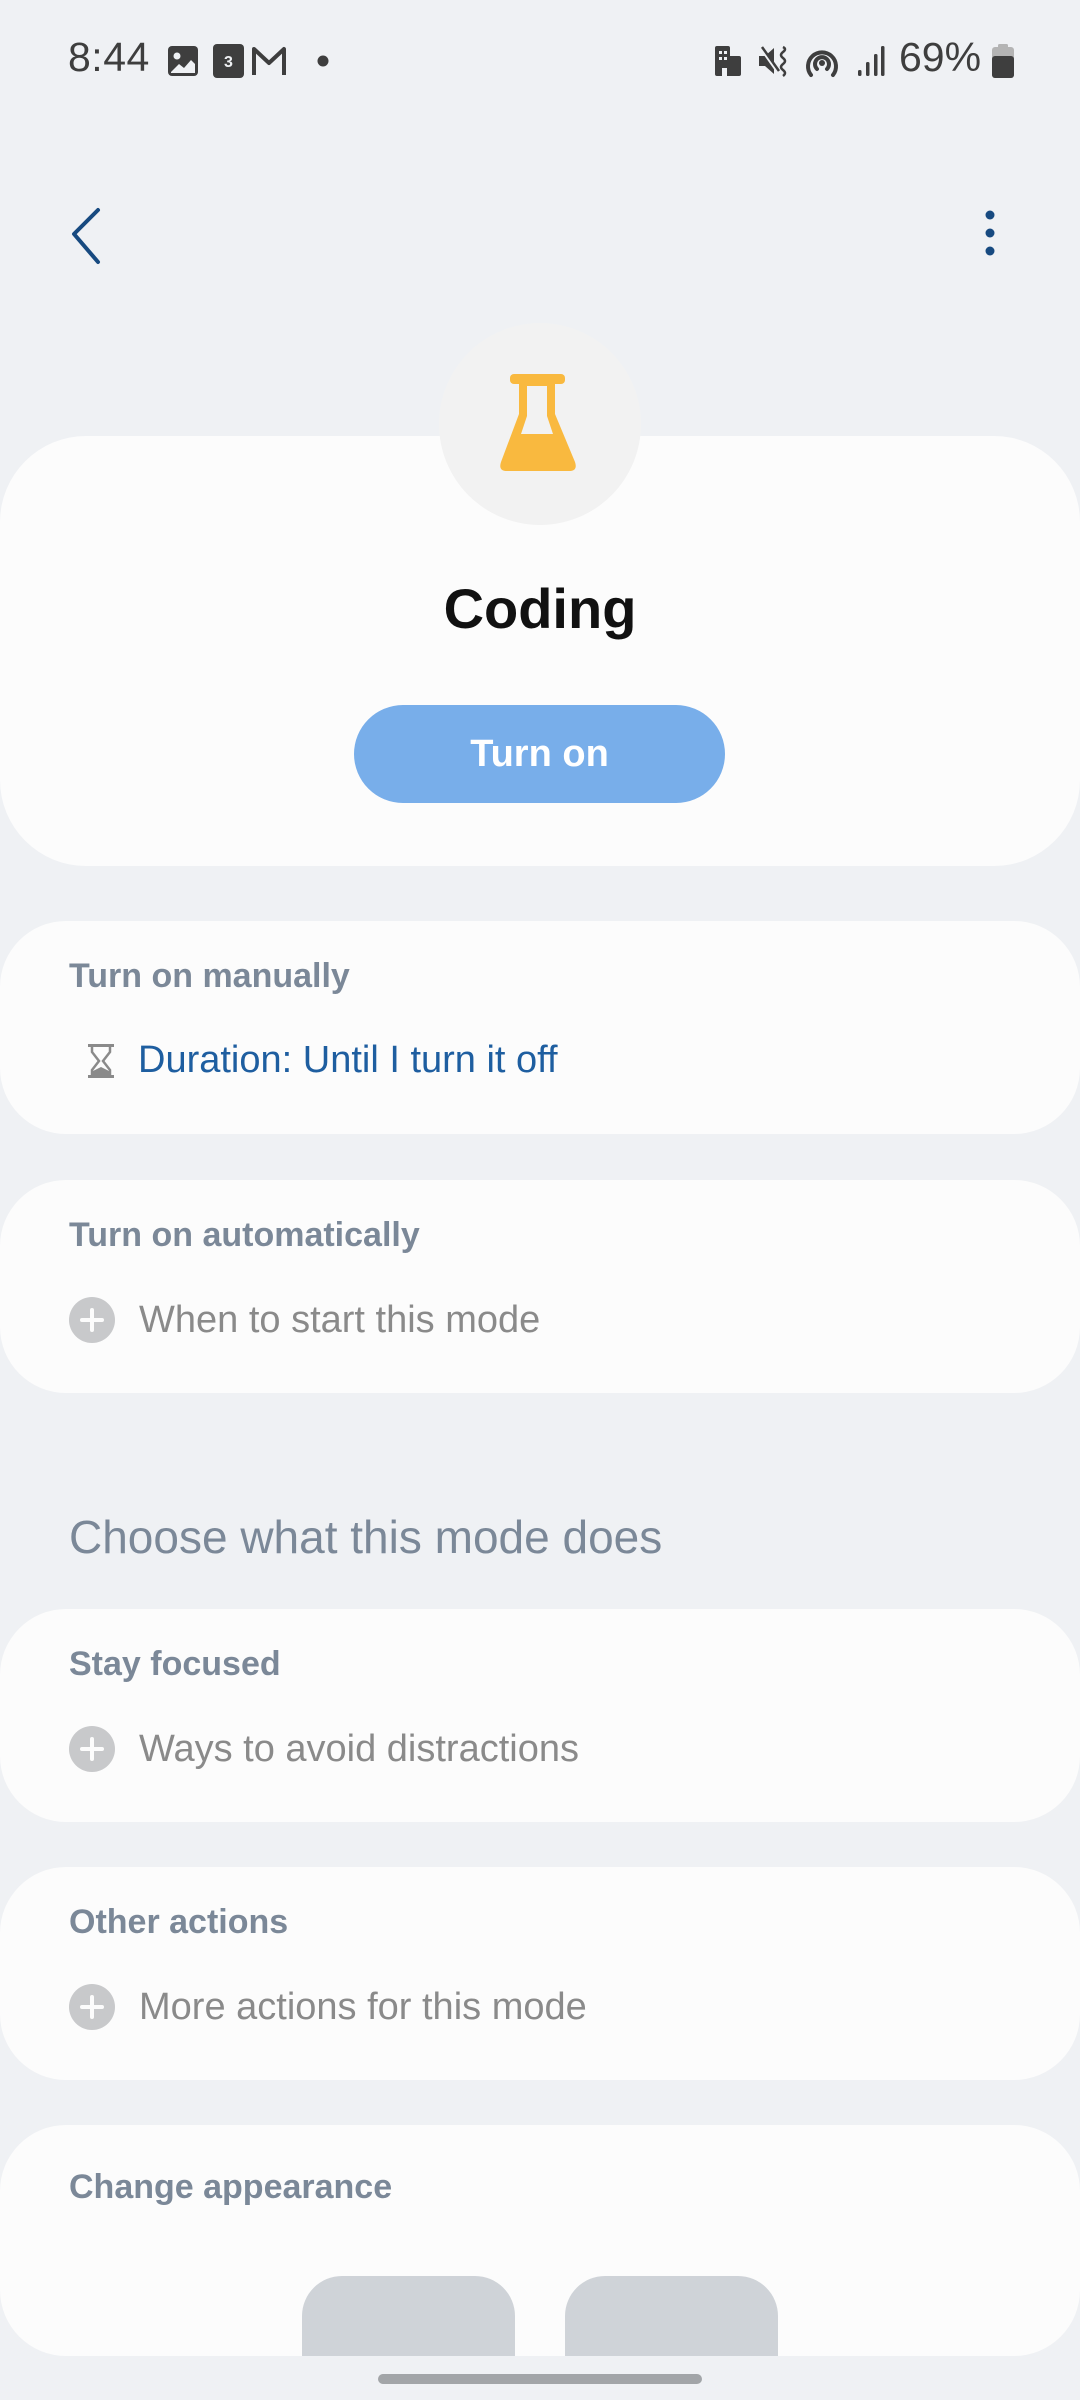  What do you see at coordinates (101, 1060) in the screenshot?
I see `hourglass-icon` at bounding box center [101, 1060].